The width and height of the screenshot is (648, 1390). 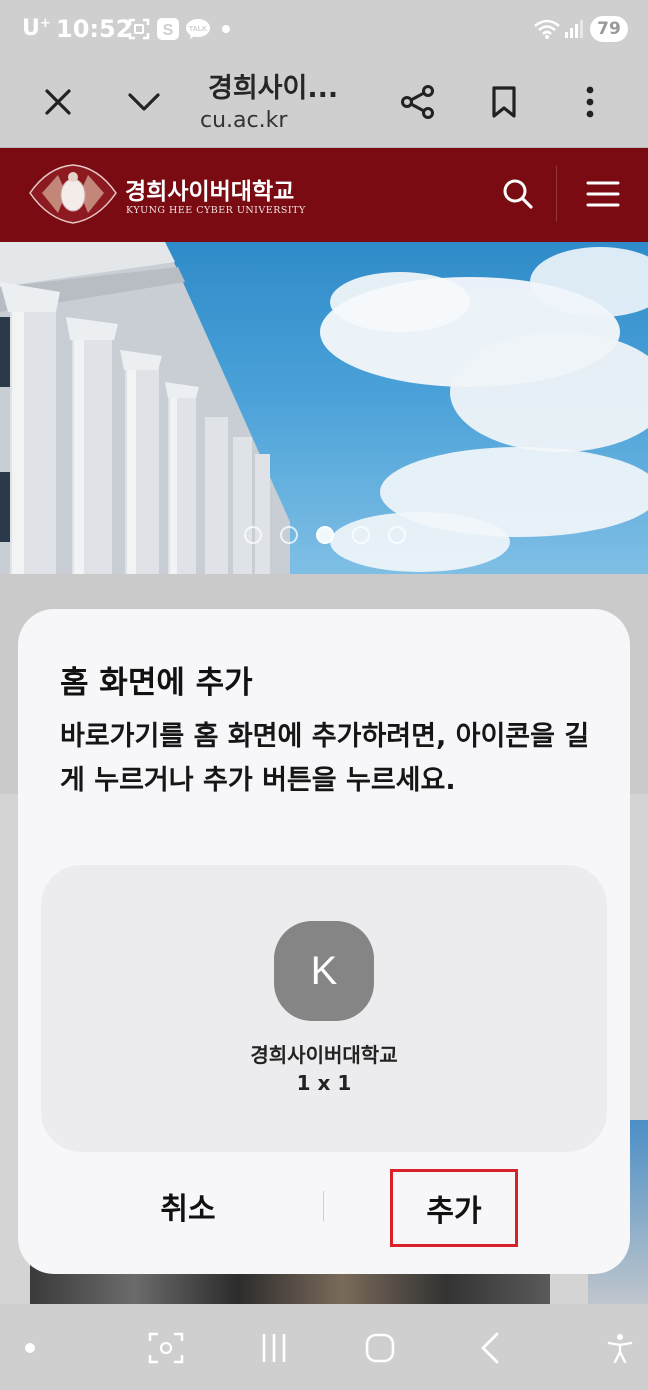 I want to click on browser-toolbar: 경희사이... cu.ac.kr, so click(x=324, y=103).